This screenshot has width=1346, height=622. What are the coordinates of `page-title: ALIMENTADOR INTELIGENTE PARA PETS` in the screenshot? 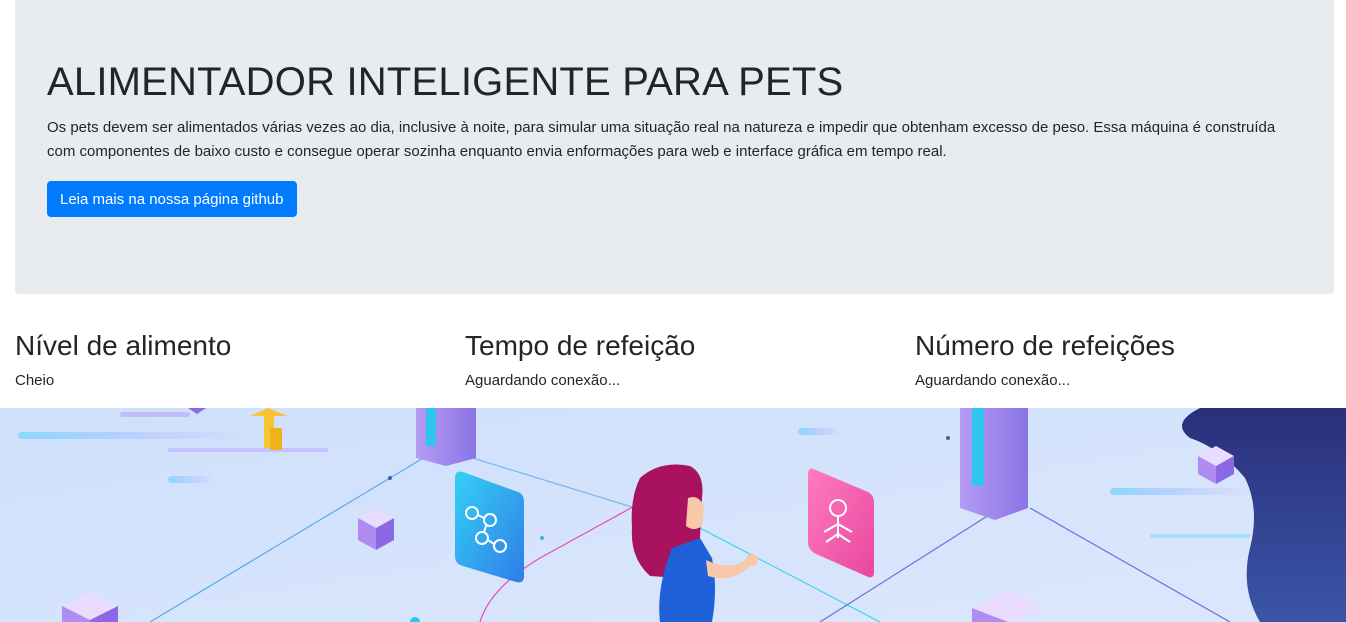 It's located at (445, 82).